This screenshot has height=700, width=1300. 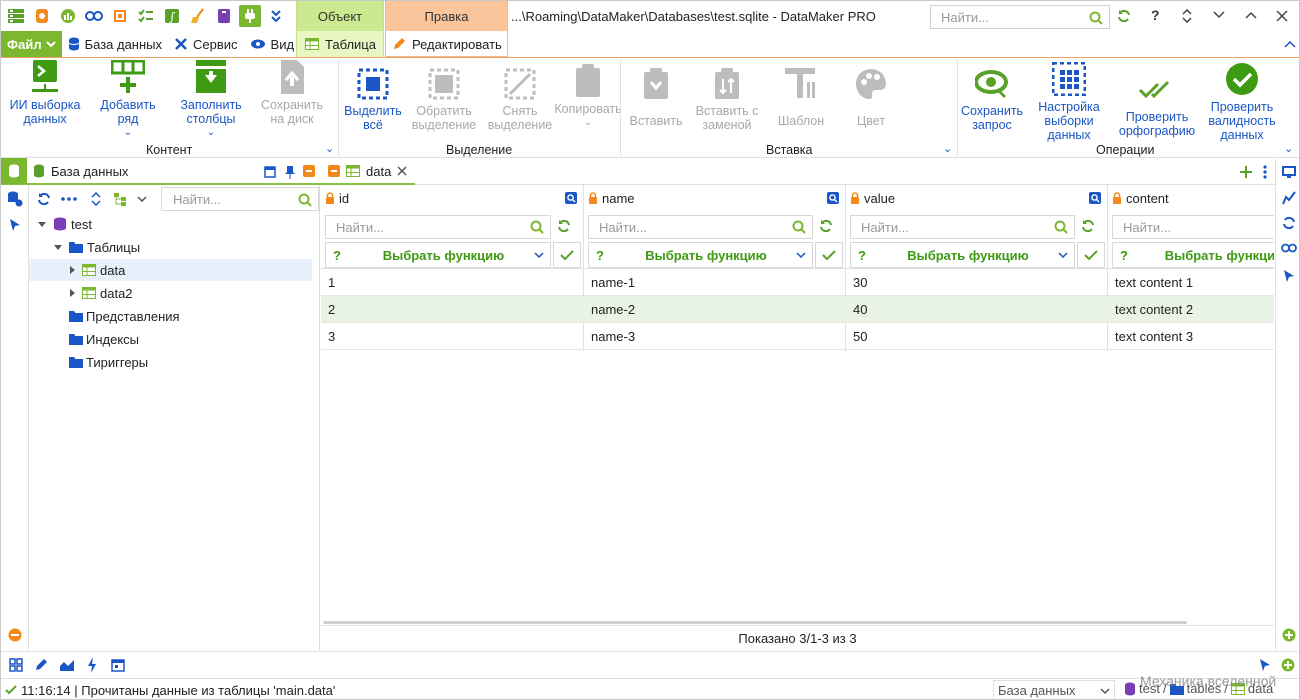 I want to click on float-window-icon, so click(x=270, y=172).